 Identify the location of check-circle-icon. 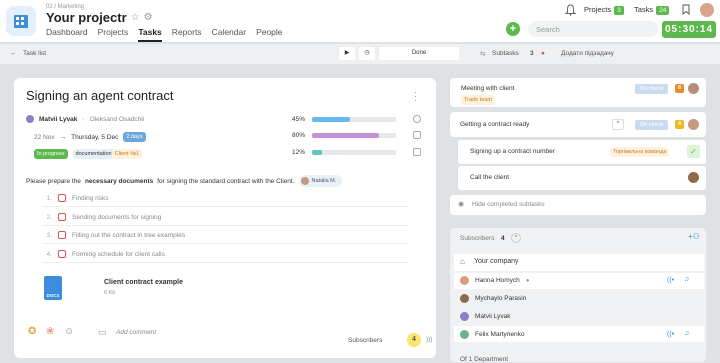
(417, 119).